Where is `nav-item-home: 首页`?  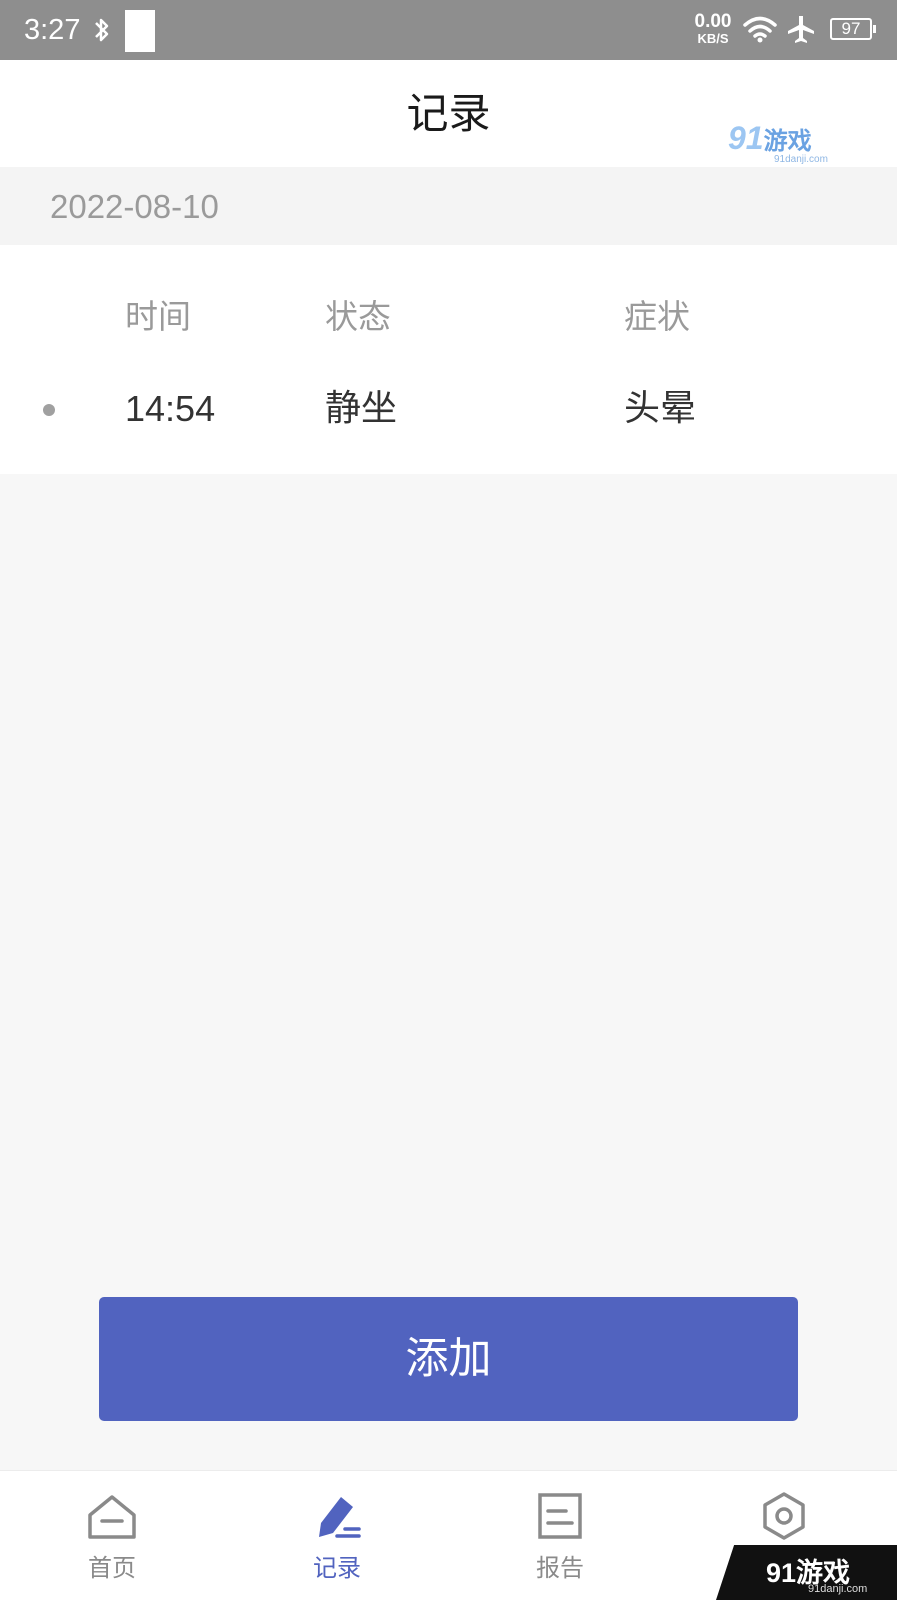
nav-item-home: 首页 is located at coordinates (112, 1536).